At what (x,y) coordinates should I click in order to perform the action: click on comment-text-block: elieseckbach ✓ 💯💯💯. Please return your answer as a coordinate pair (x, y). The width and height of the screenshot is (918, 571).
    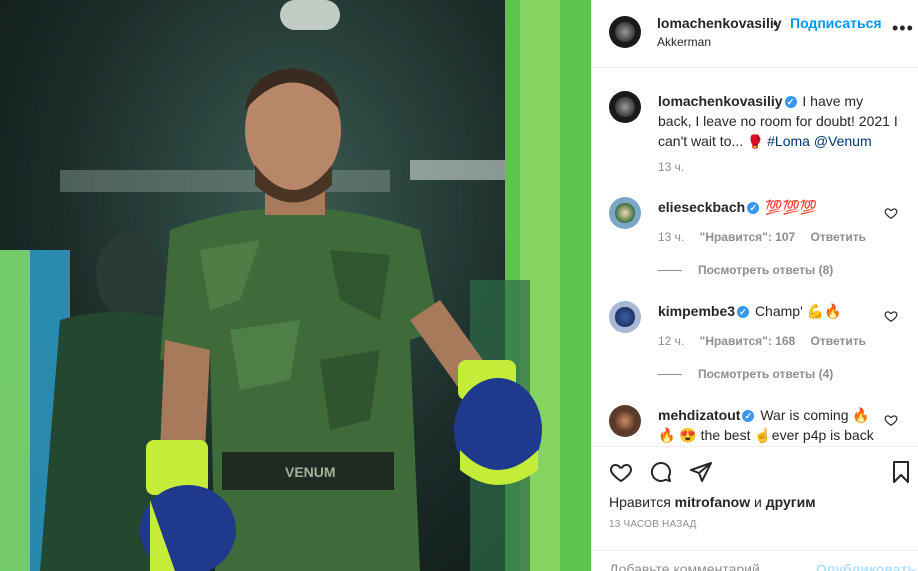
    Looking at the image, I should click on (778, 207).